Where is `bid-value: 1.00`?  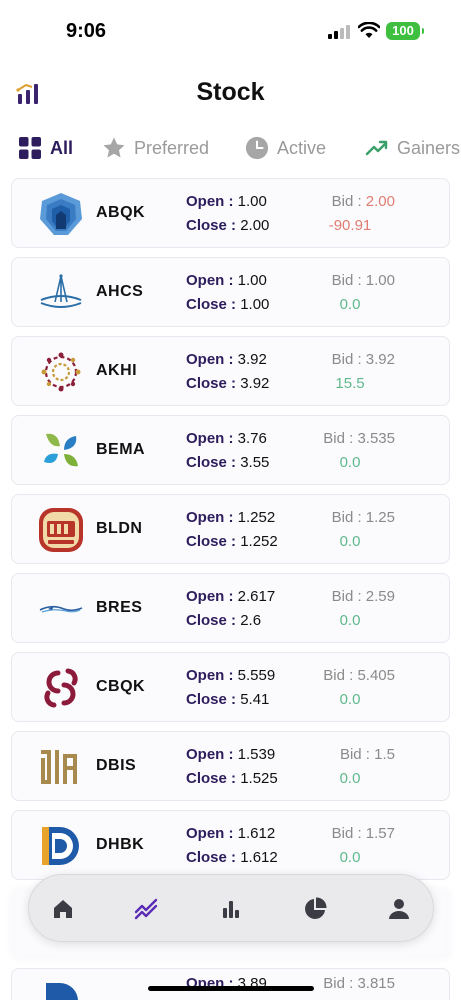 bid-value: 1.00 is located at coordinates (380, 280).